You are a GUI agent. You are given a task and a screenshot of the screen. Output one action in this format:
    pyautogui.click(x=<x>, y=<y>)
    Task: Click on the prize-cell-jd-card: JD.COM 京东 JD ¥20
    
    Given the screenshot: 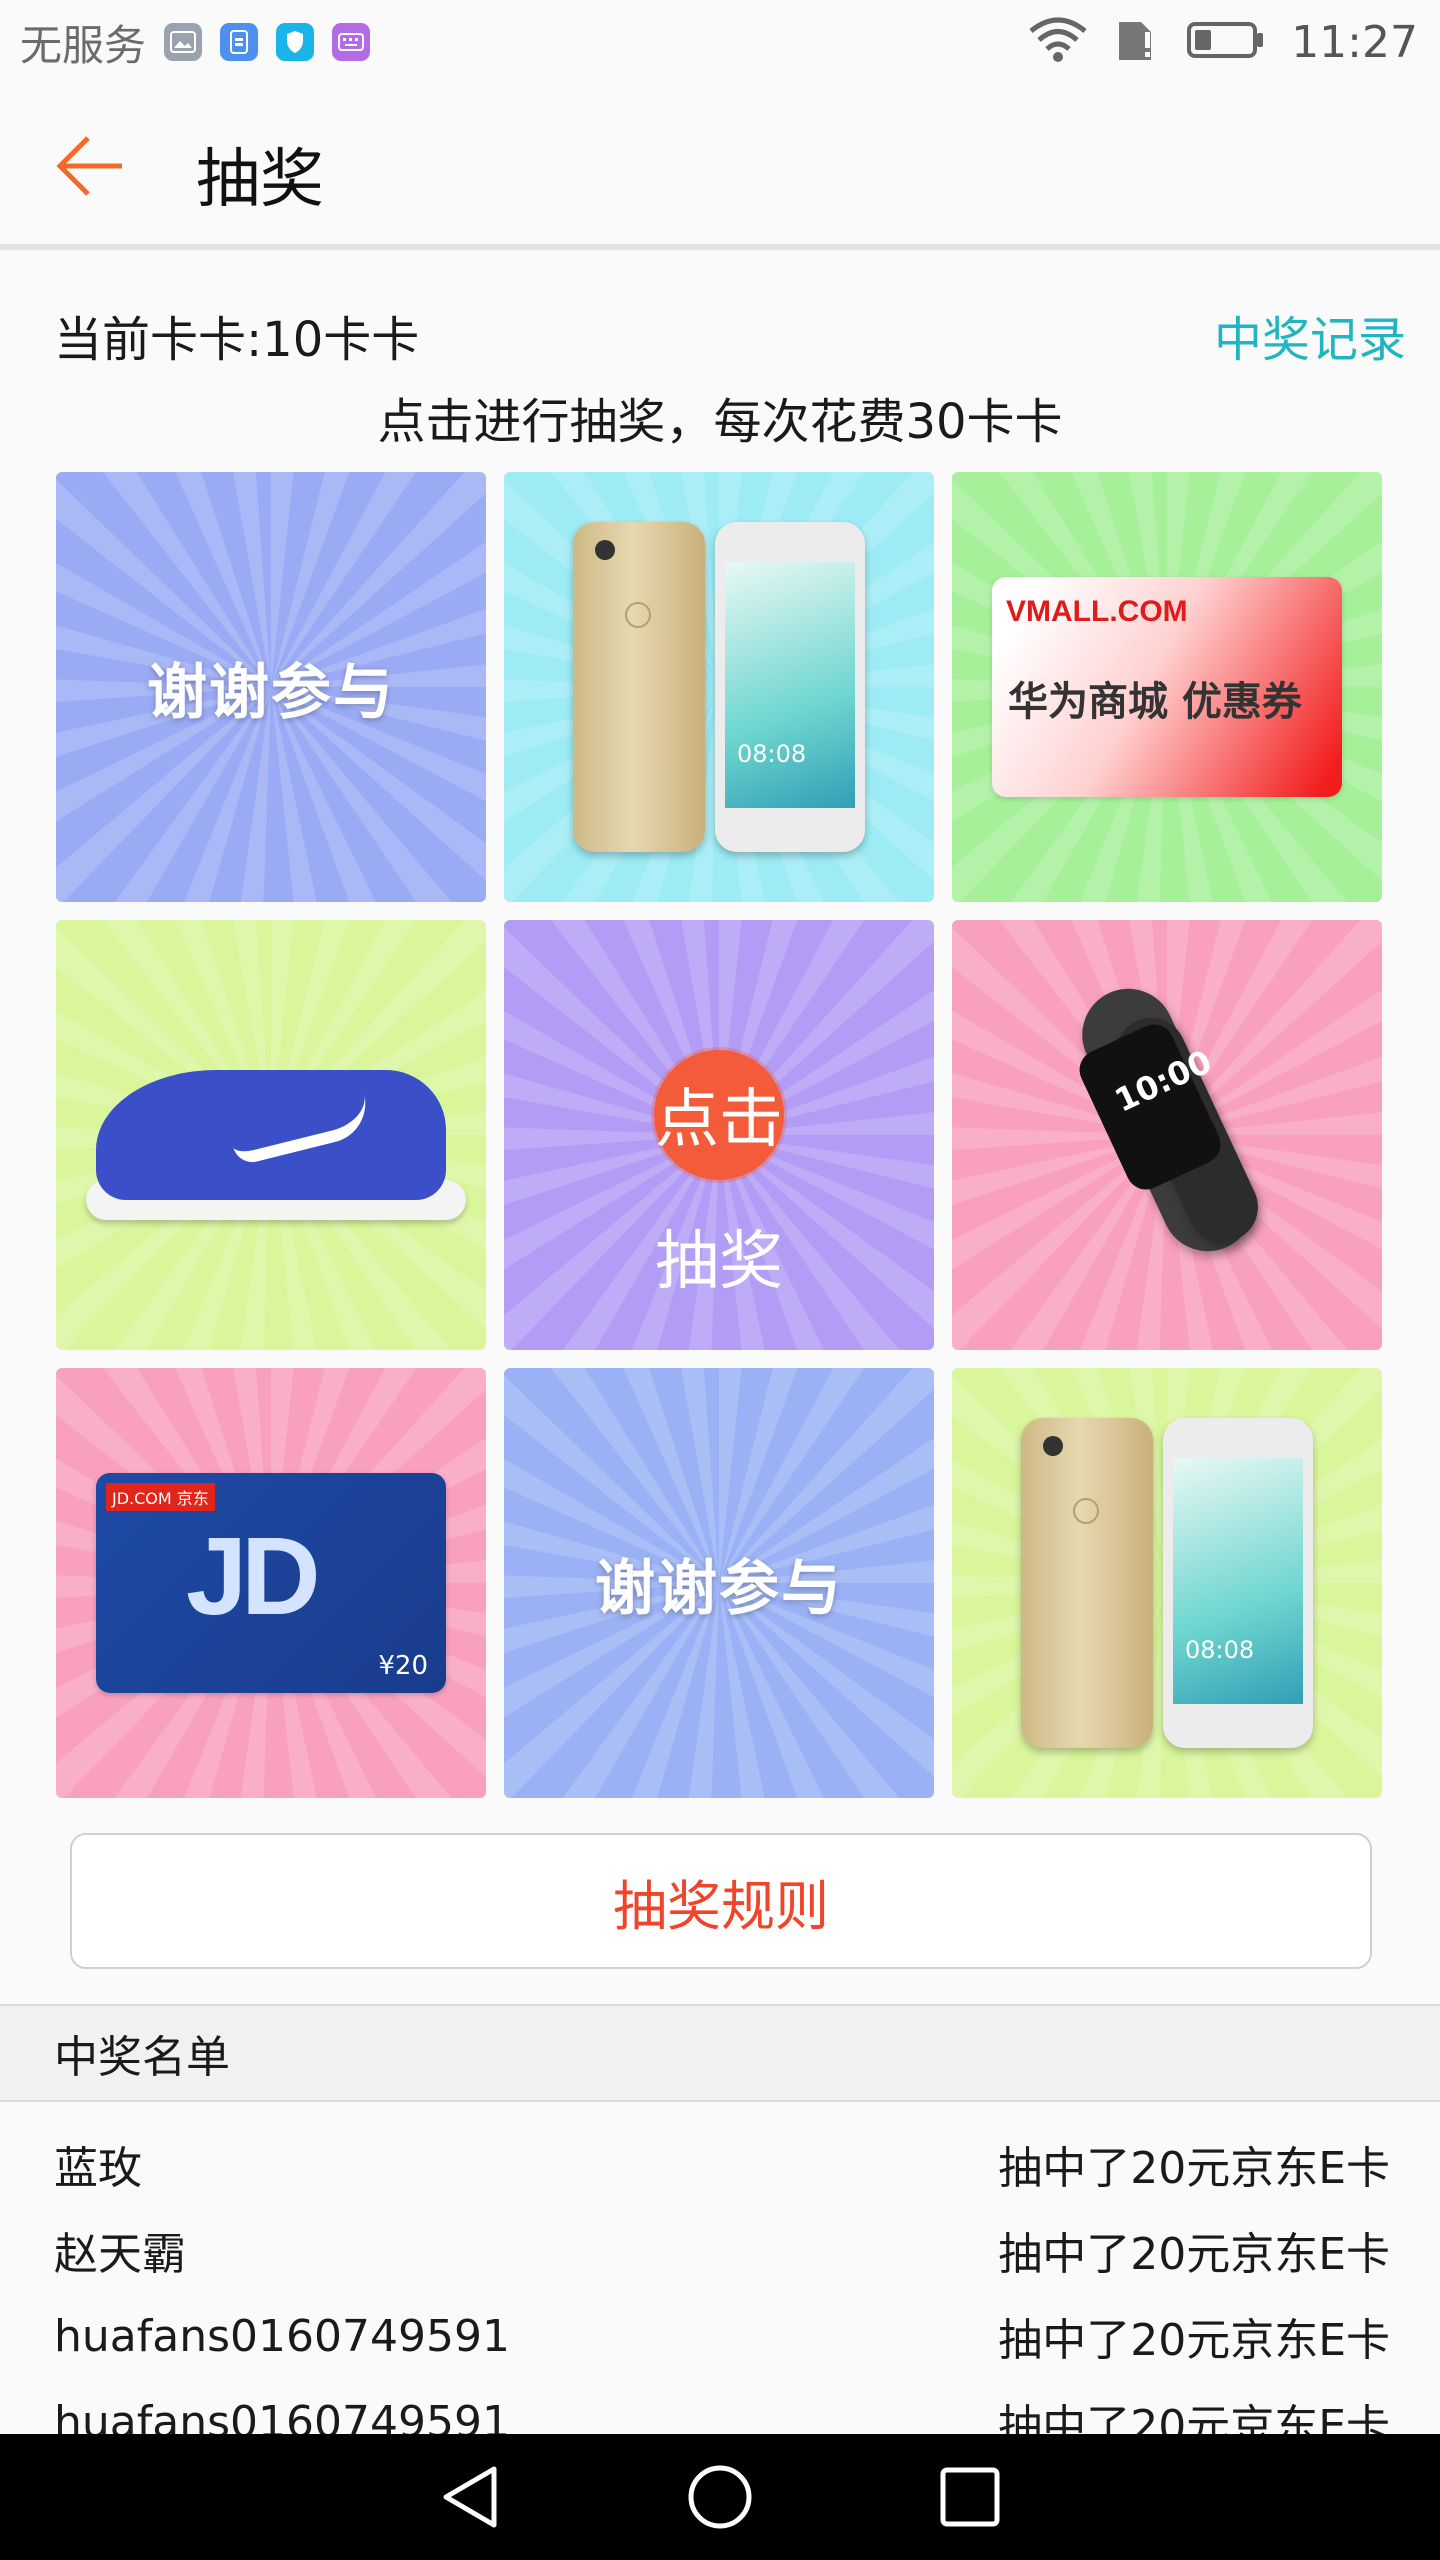 What is the action you would take?
    pyautogui.click(x=271, y=1583)
    